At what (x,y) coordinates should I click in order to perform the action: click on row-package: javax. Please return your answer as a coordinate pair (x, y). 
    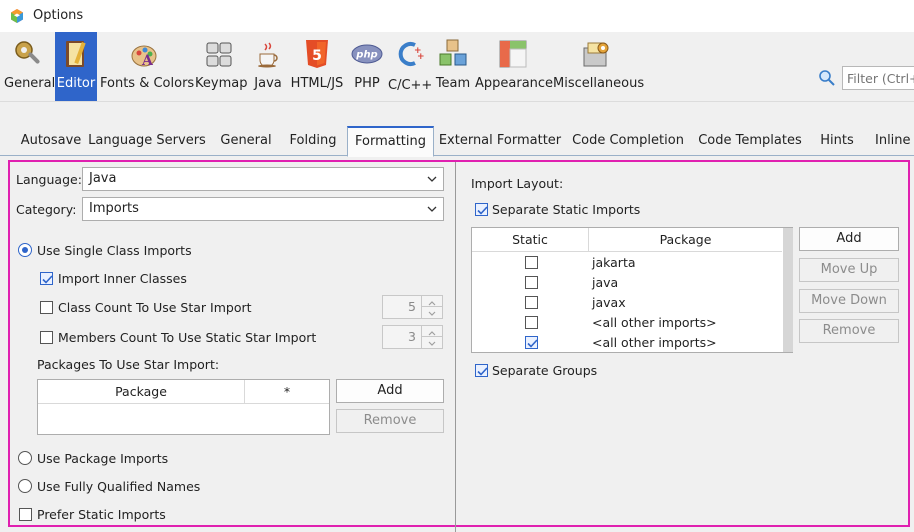
    Looking at the image, I should click on (609, 302).